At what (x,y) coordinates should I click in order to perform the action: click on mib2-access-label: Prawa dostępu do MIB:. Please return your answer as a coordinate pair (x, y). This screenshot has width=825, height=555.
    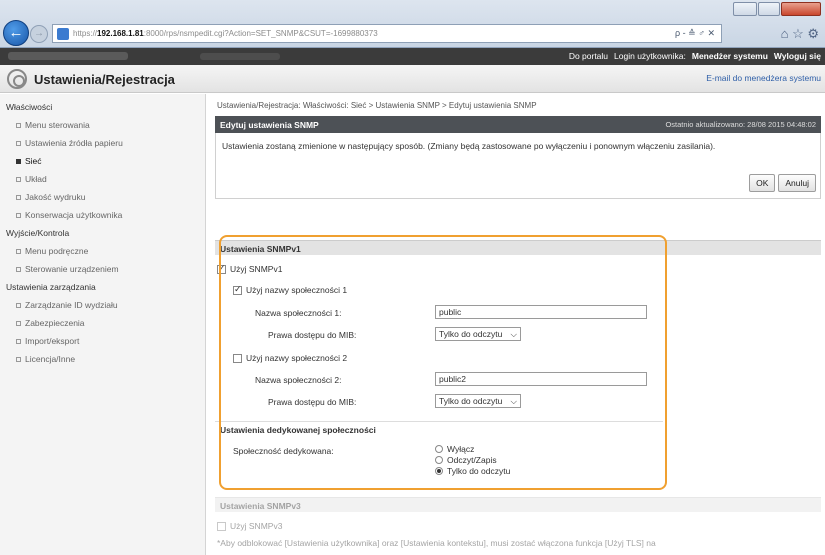
    Looking at the image, I should click on (312, 402).